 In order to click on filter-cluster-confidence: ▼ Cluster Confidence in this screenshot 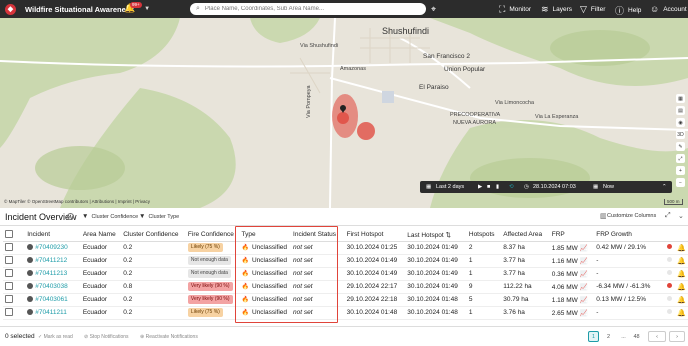, I will do `click(110, 216)`.